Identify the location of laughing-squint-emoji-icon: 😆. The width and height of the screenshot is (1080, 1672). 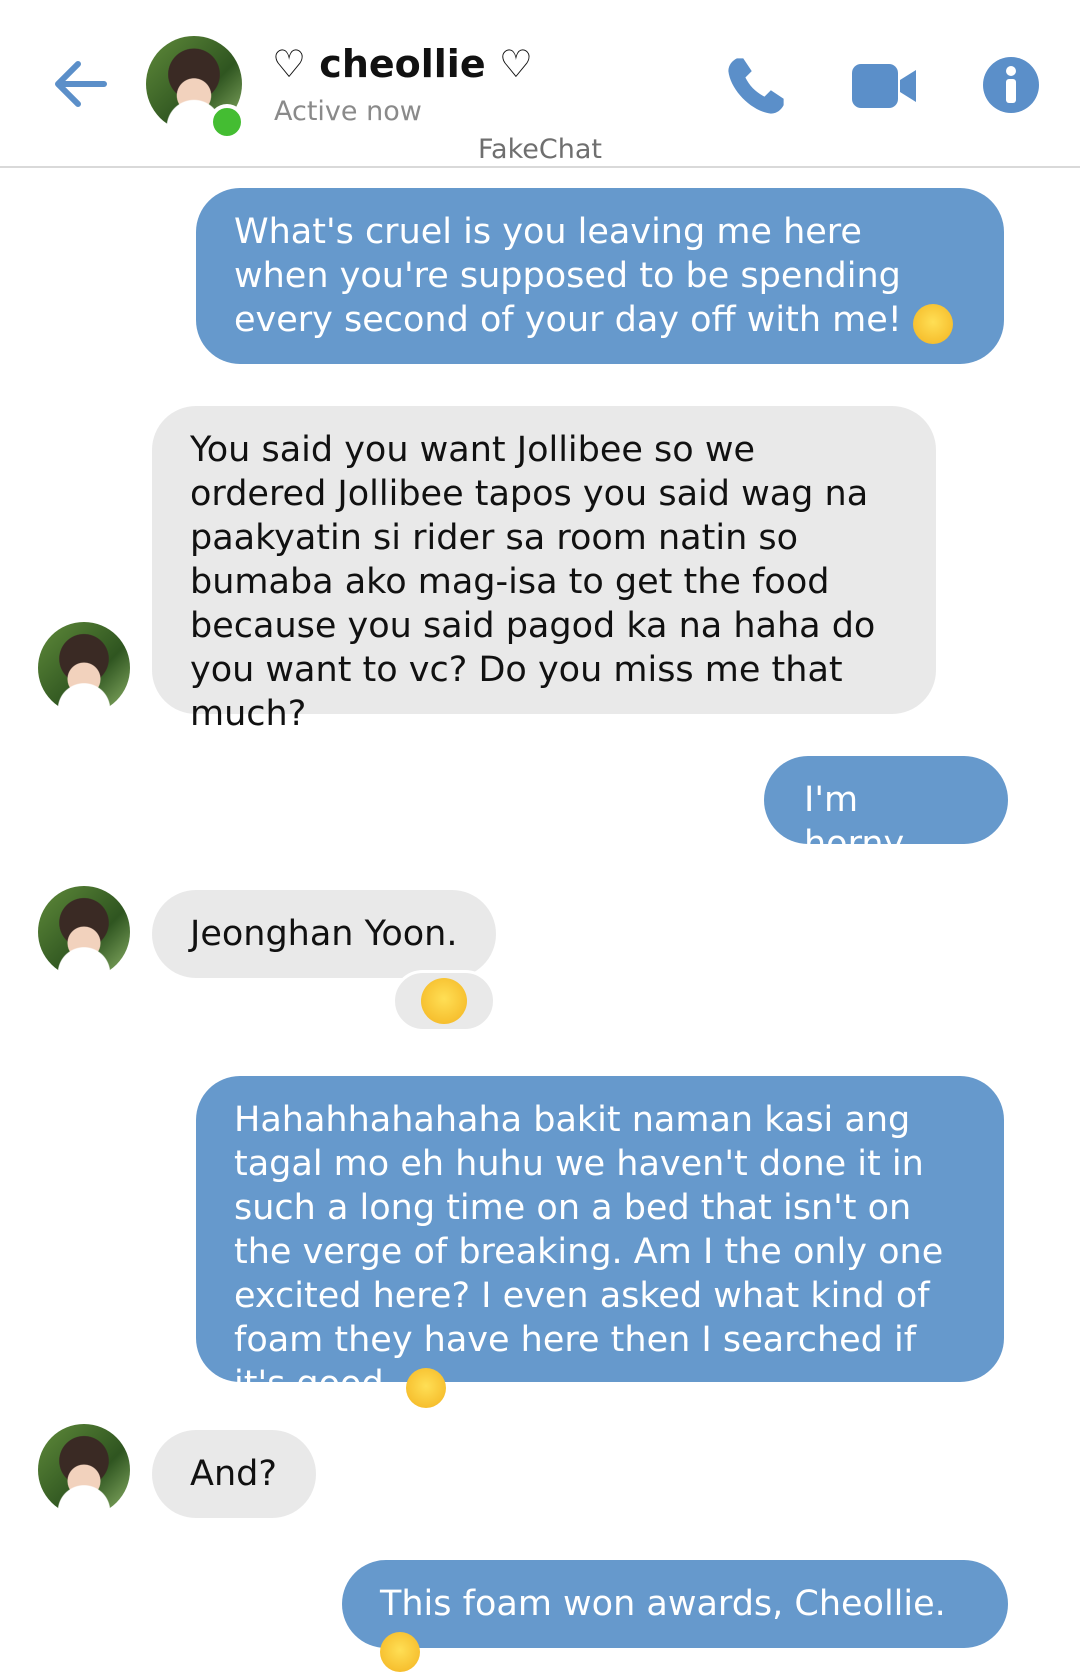
(444, 1001).